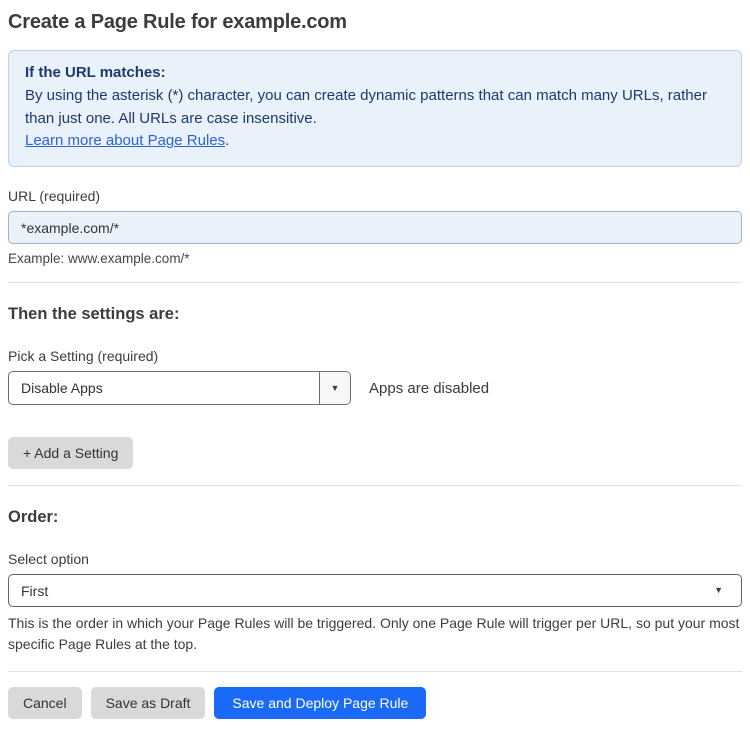  I want to click on page-title: Create a Page Rule for example.com, so click(177, 22).